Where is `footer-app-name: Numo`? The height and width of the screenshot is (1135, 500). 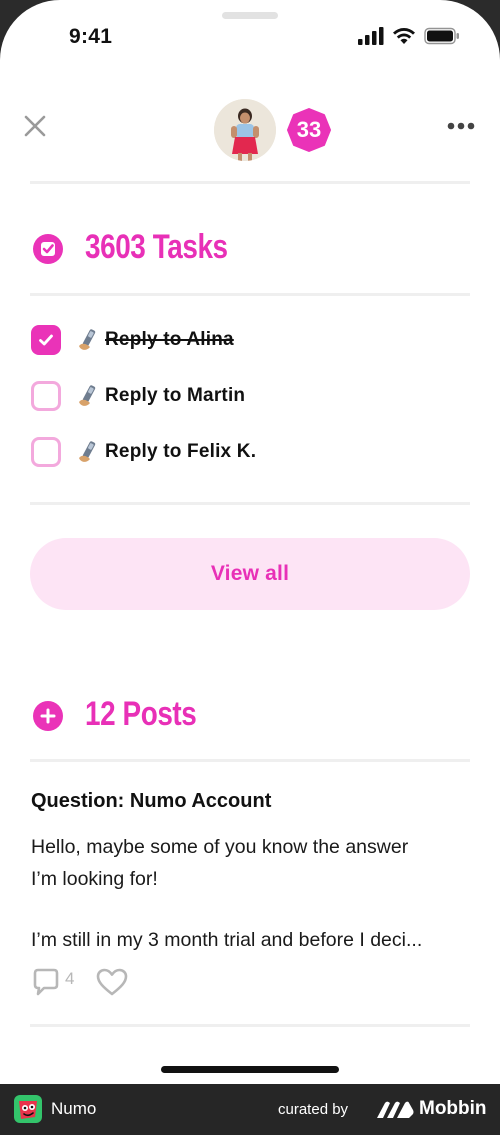
footer-app-name: Numo is located at coordinates (74, 1108).